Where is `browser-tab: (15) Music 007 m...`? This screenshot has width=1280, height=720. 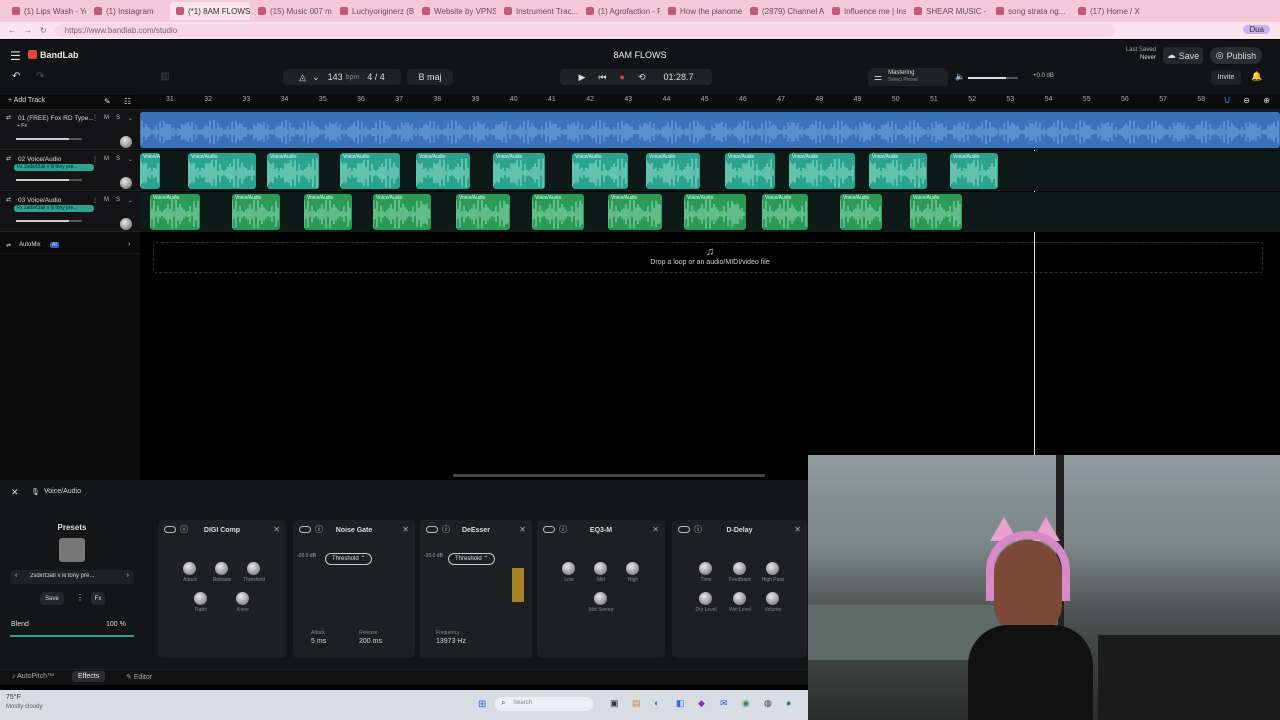
browser-tab: (15) Music 007 m... is located at coordinates (292, 11).